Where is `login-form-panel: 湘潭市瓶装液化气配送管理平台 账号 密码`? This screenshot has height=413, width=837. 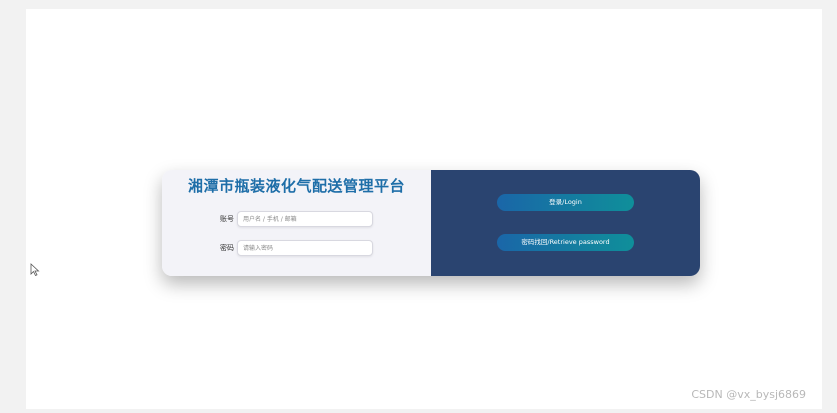
login-form-panel: 湘潭市瓶装液化气配送管理平台 账号 密码 is located at coordinates (296, 223).